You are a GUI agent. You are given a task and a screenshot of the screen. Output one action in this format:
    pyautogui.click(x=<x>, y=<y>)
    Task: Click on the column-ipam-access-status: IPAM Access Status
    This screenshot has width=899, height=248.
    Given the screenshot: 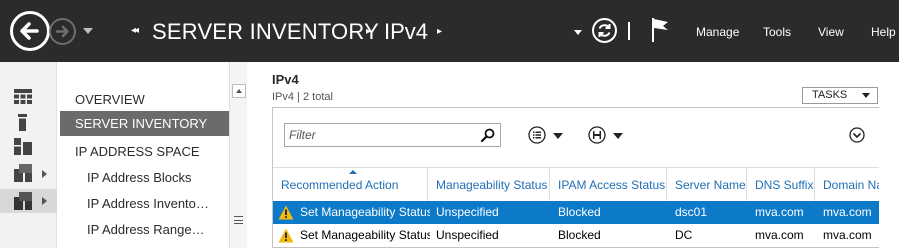 What is the action you would take?
    pyautogui.click(x=608, y=185)
    